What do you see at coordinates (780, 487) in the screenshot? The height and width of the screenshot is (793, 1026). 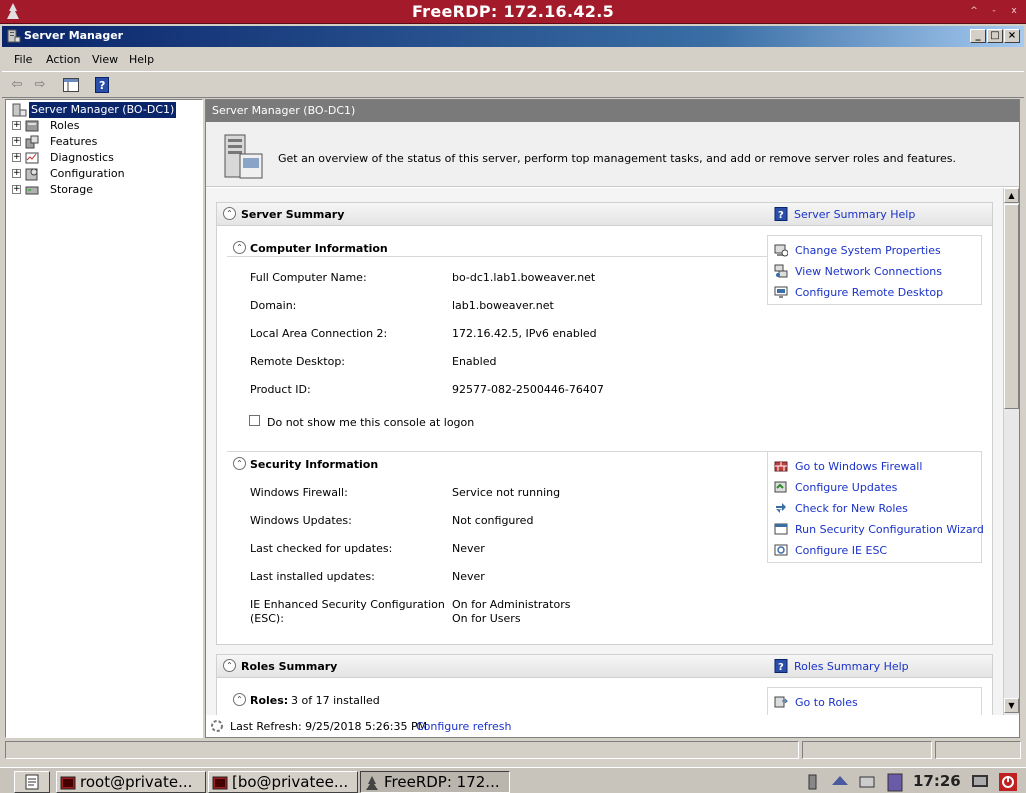 I see `updates-icon` at bounding box center [780, 487].